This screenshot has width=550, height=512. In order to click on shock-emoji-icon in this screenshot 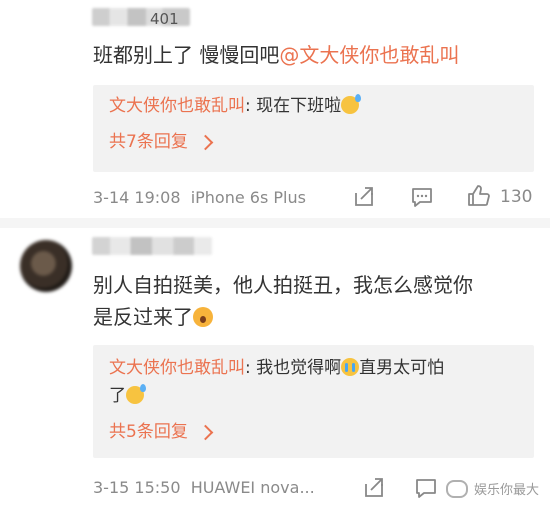, I will do `click(203, 317)`.